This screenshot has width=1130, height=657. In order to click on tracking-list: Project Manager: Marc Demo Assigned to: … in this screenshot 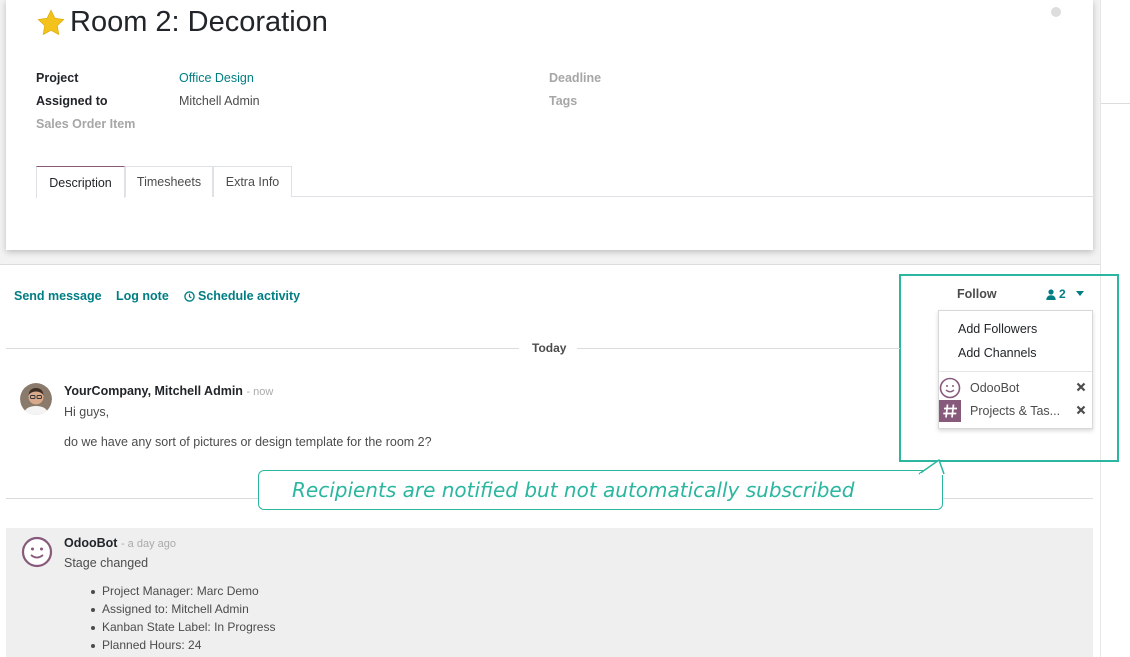, I will do `click(183, 618)`.